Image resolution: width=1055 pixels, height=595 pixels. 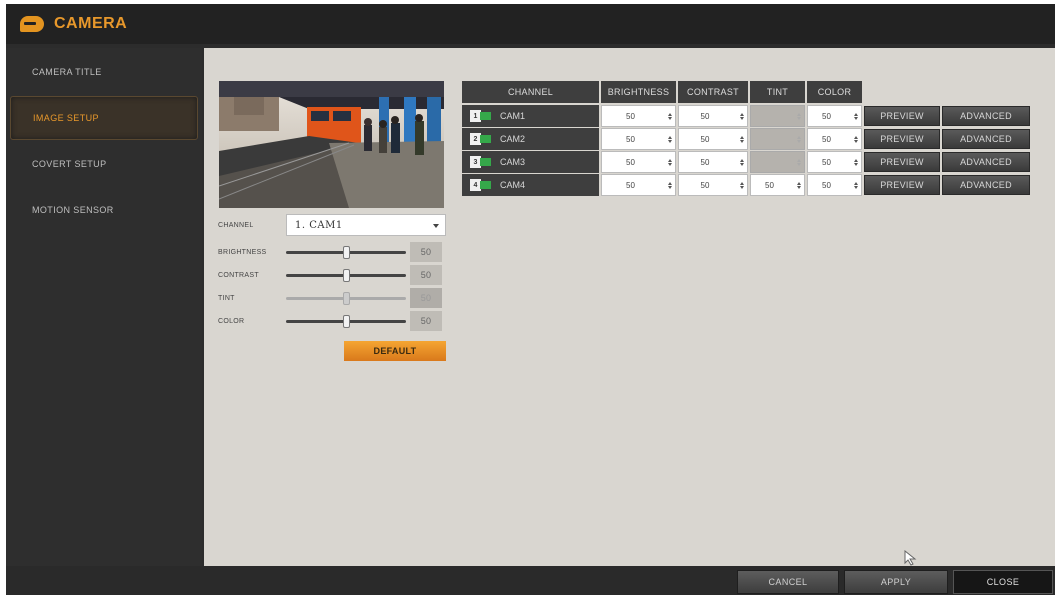 I want to click on column-header-brightness: BRIGHTNESS, so click(x=638, y=92).